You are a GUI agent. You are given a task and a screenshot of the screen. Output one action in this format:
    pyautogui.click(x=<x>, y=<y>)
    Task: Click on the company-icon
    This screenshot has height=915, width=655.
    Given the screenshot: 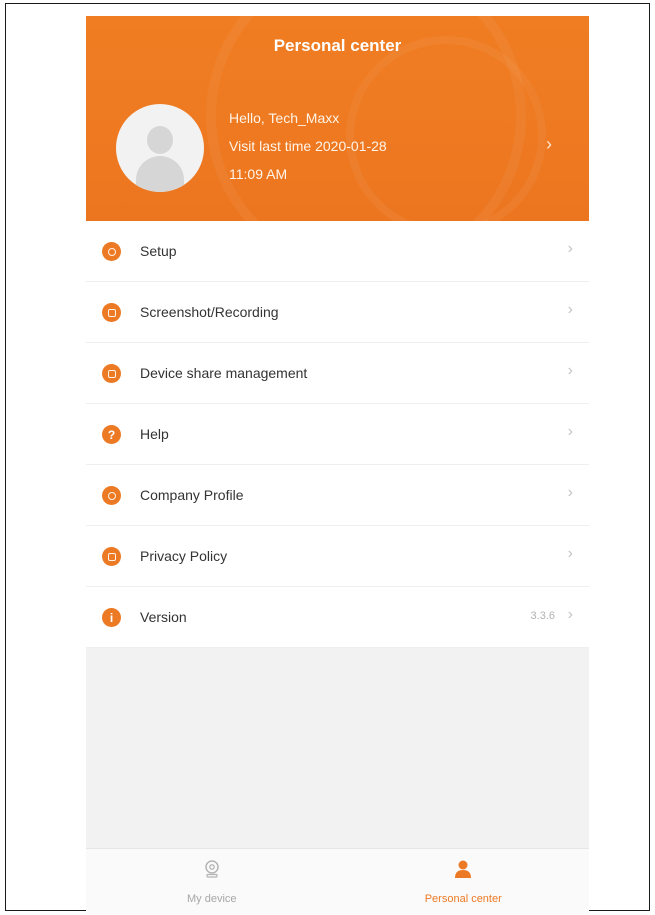 What is the action you would take?
    pyautogui.click(x=111, y=495)
    